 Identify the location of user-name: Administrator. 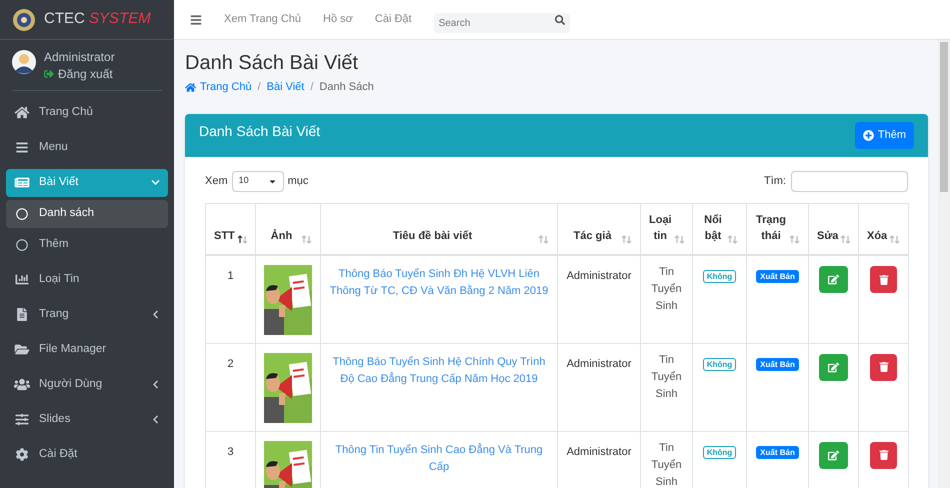
(79, 57).